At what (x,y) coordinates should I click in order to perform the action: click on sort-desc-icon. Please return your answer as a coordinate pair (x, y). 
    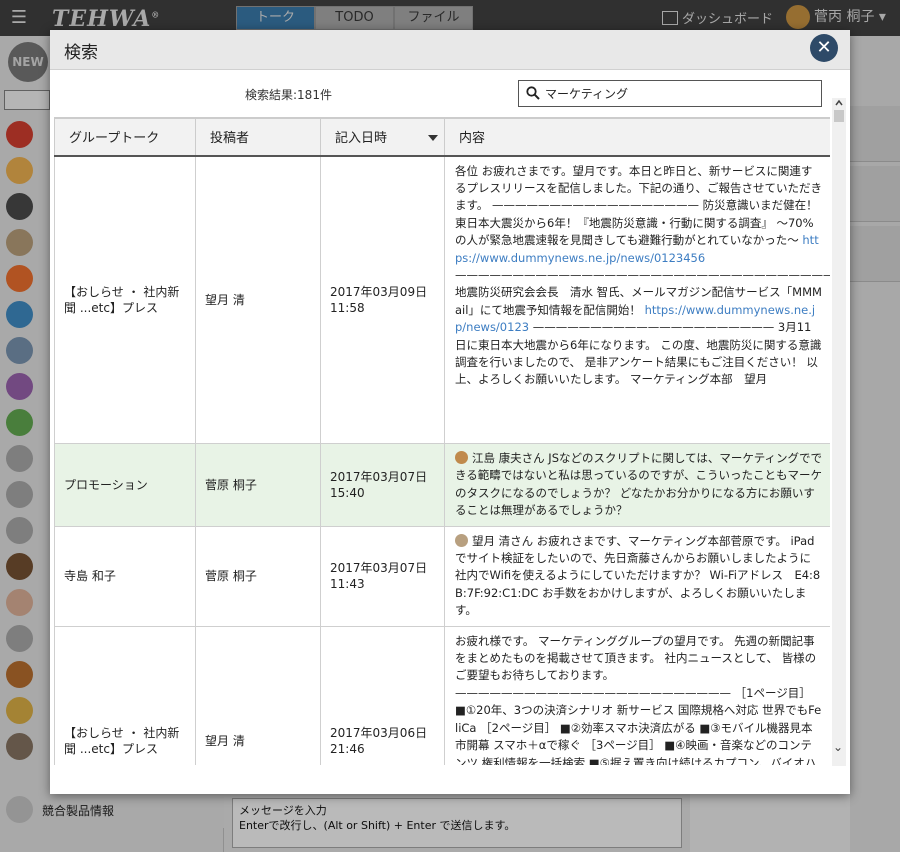
    Looking at the image, I should click on (433, 138).